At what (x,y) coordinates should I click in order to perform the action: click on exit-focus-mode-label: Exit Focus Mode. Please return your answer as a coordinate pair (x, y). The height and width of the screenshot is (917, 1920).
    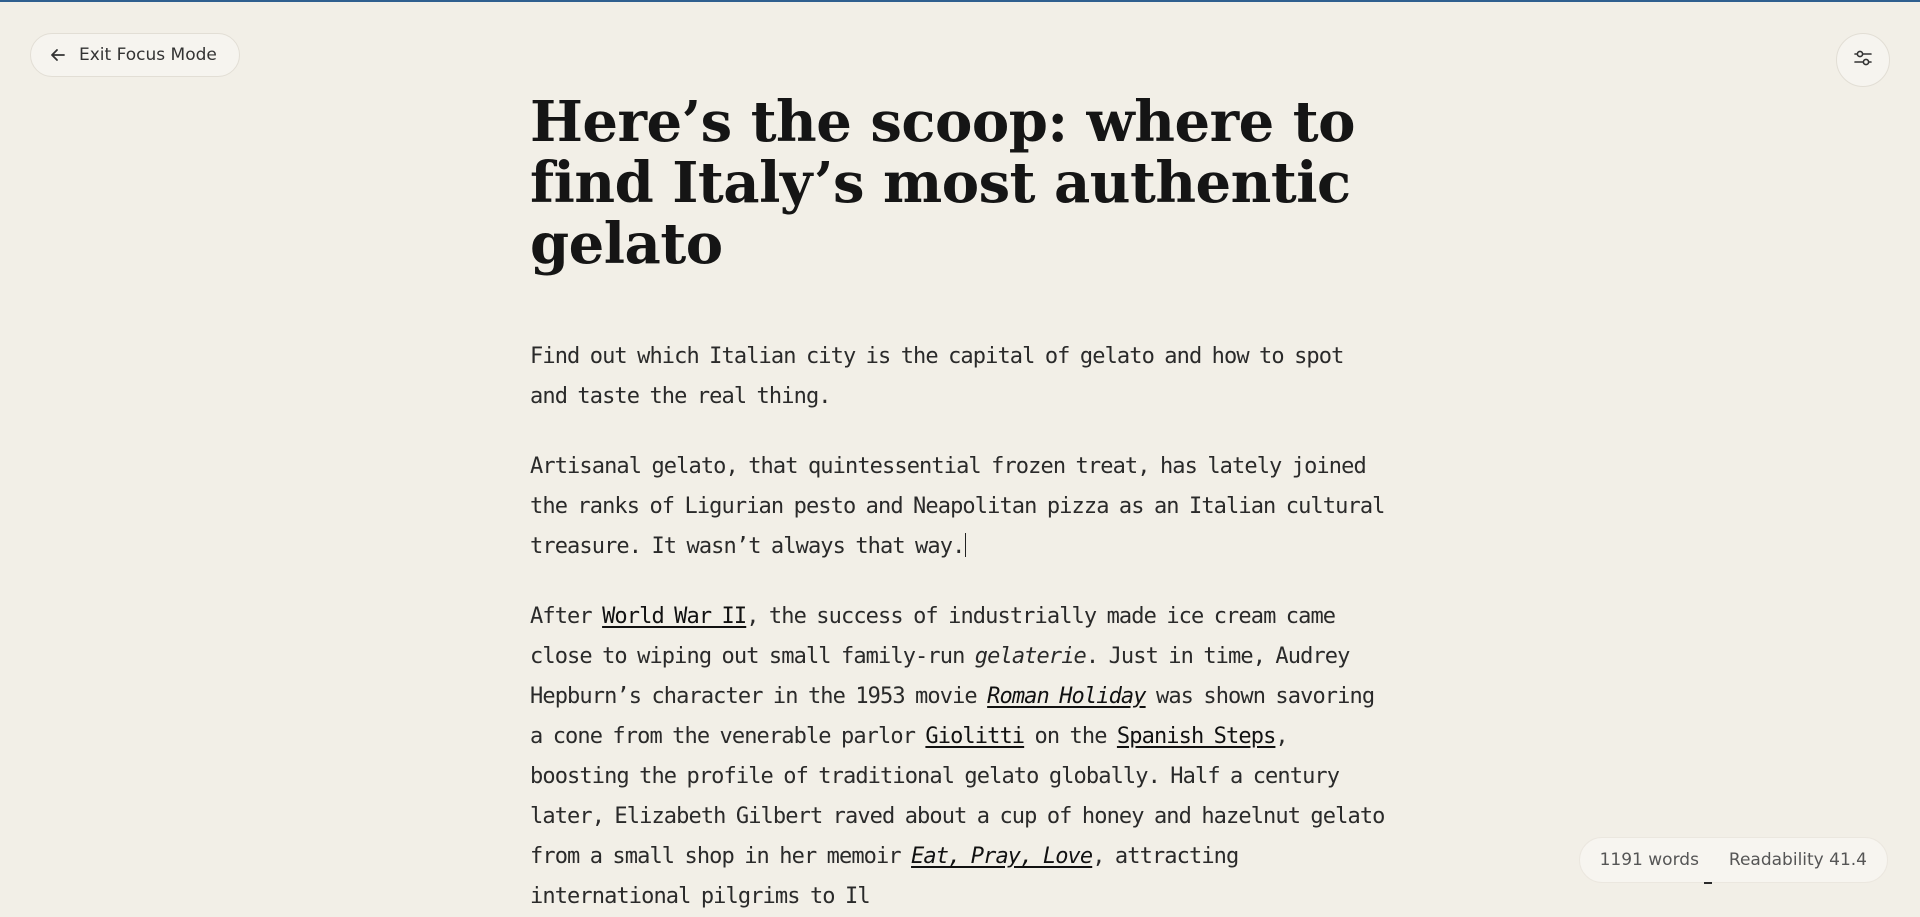
    Looking at the image, I should click on (148, 55).